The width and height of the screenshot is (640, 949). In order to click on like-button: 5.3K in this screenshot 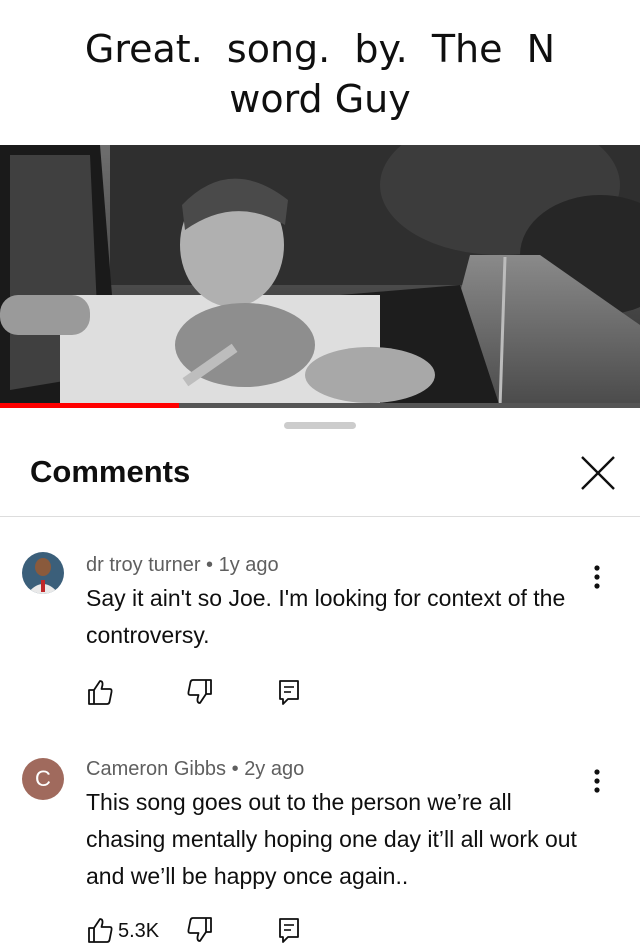, I will do `click(131, 931)`.